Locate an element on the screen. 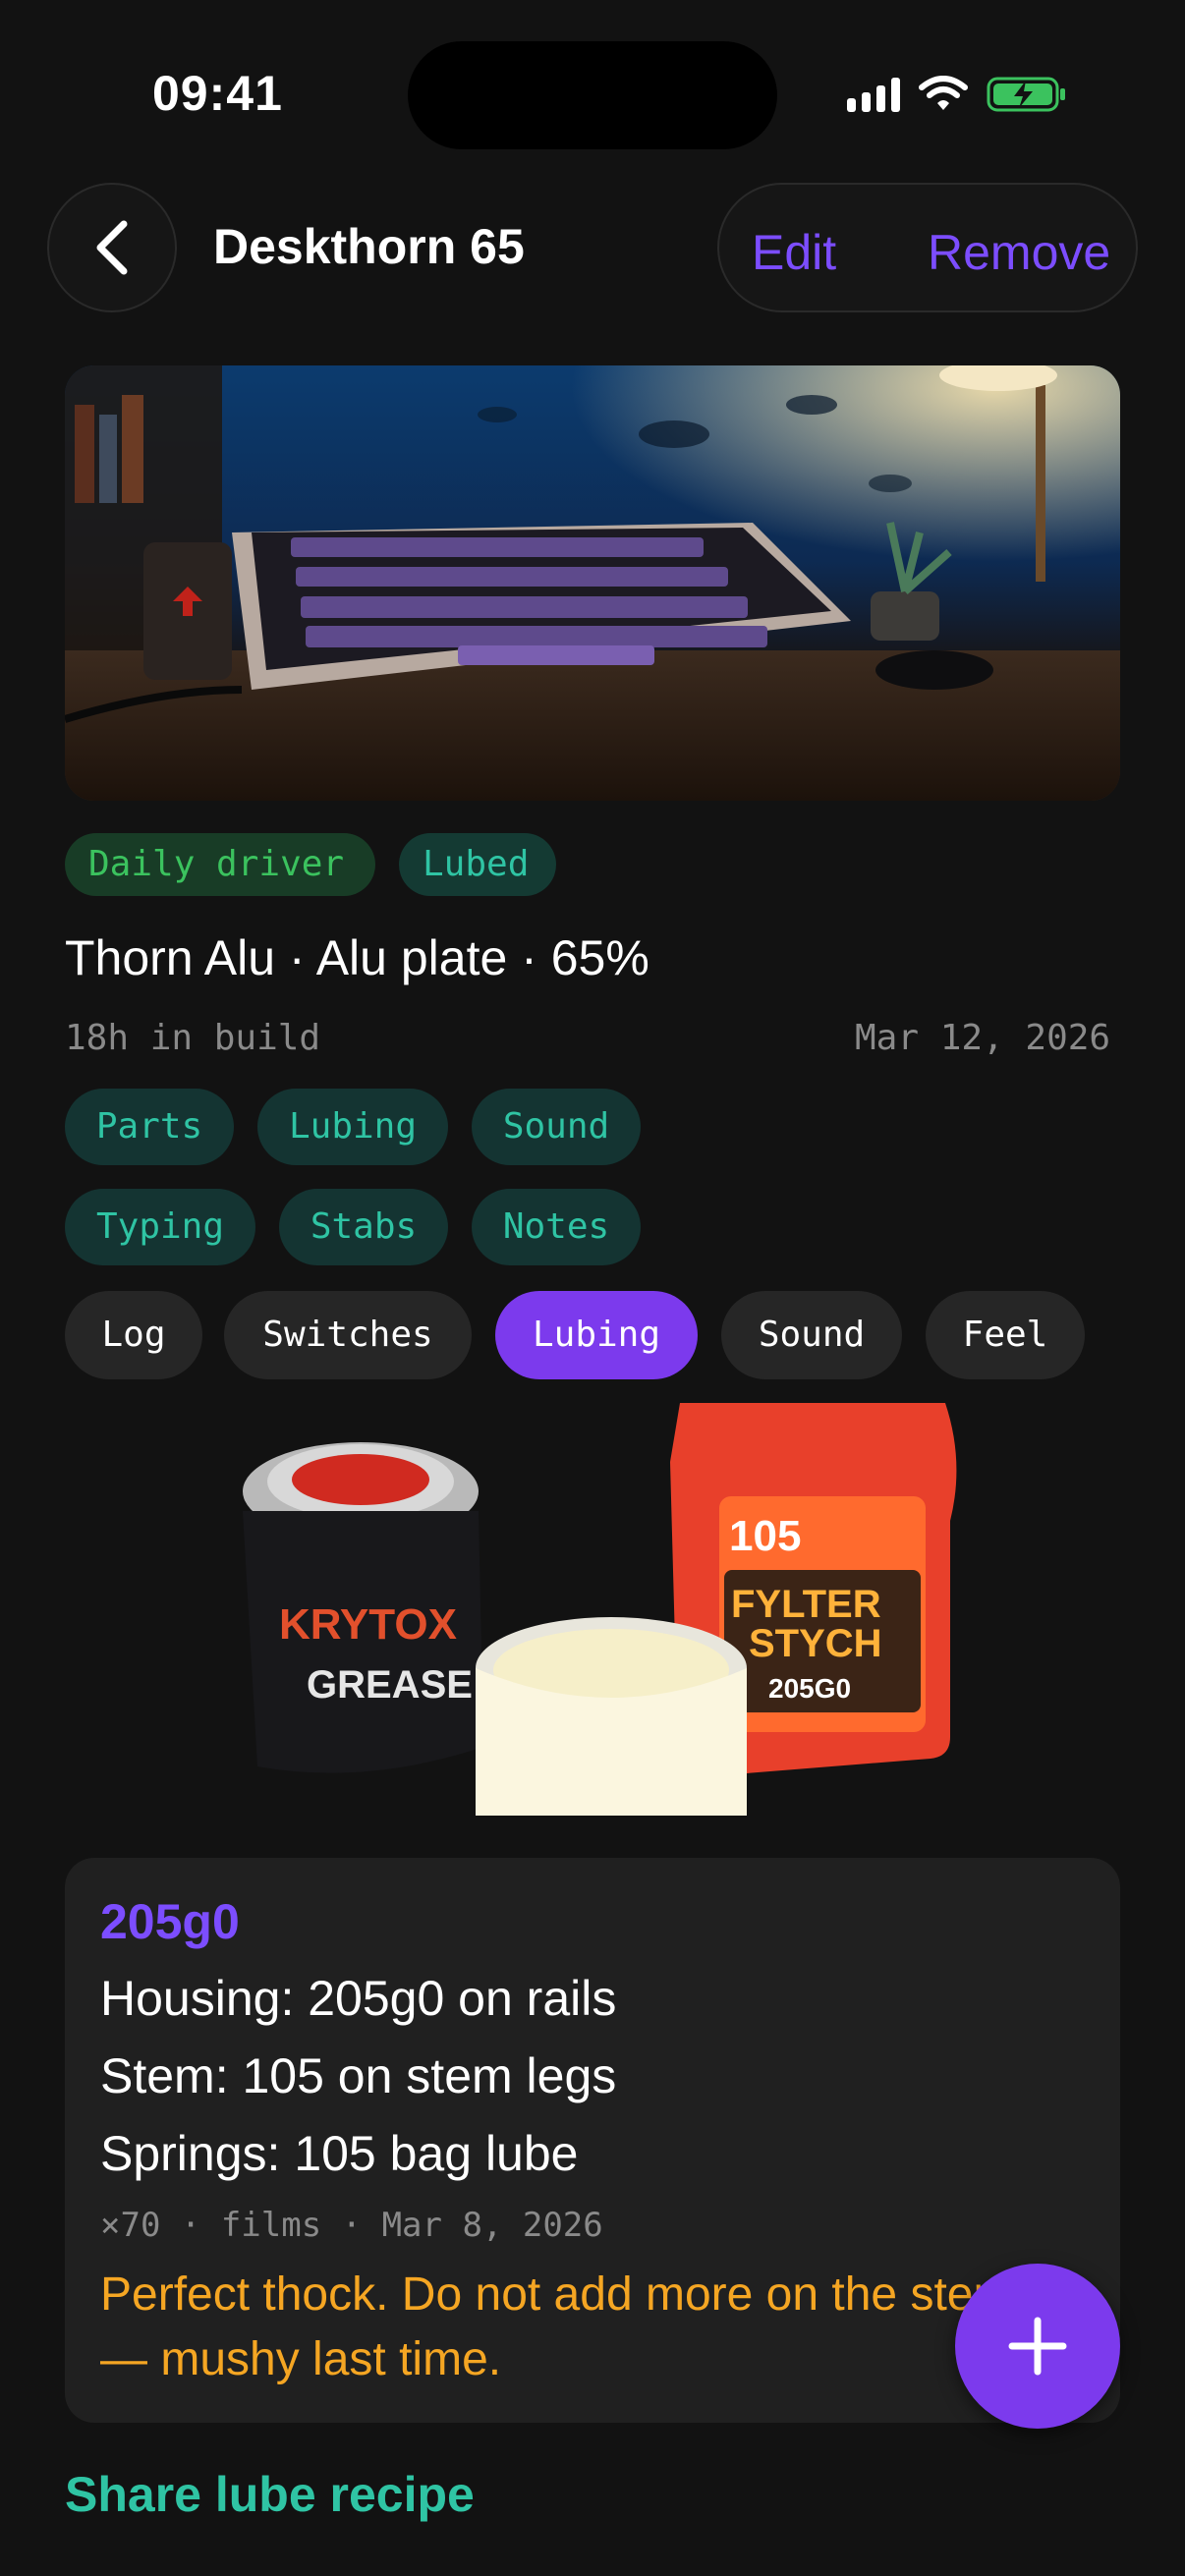  tab-sound: Sound is located at coordinates (812, 1335).